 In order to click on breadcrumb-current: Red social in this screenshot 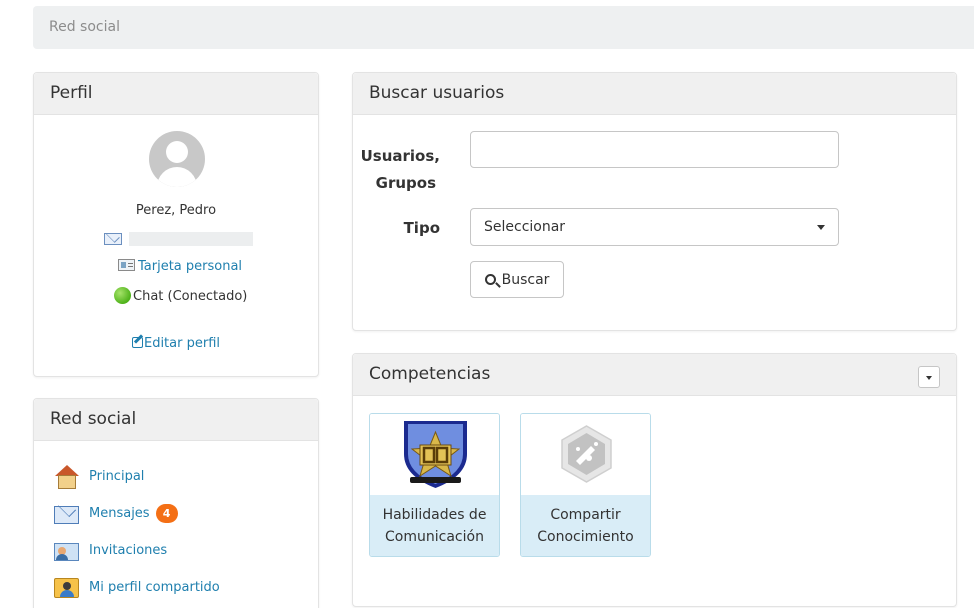, I will do `click(84, 27)`.